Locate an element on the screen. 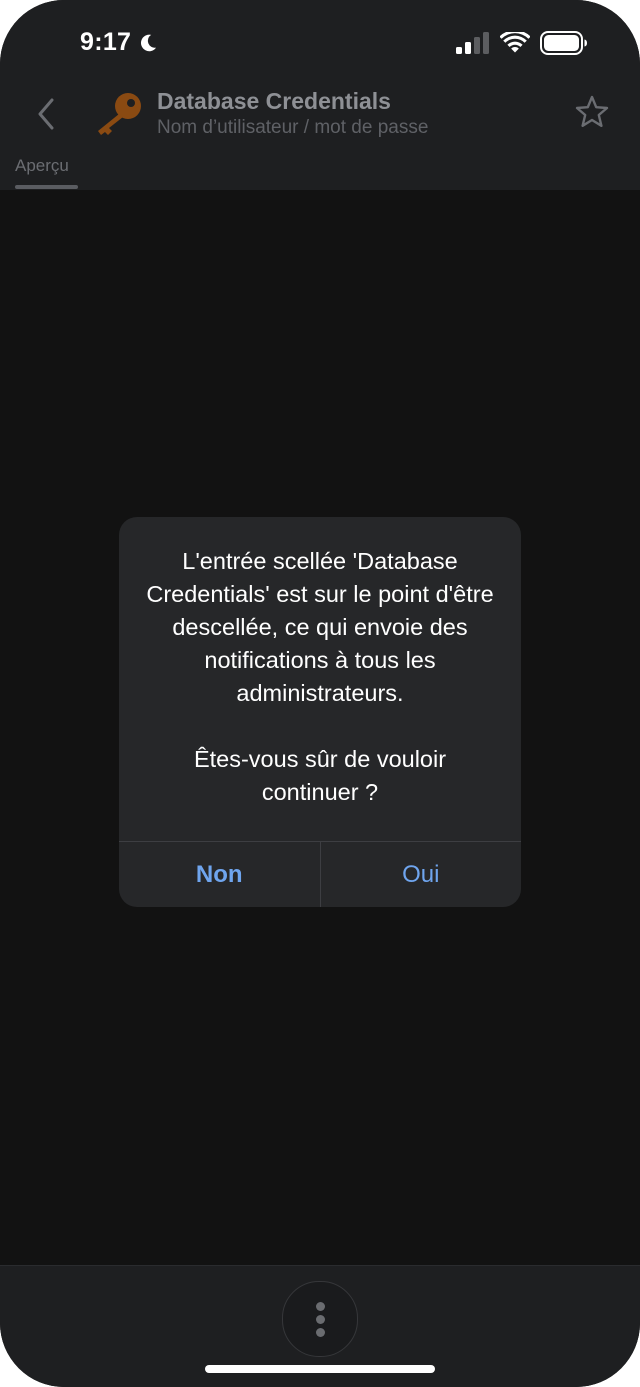 This screenshot has height=1387, width=640. tab-apercu: Aperçu is located at coordinates (42, 166).